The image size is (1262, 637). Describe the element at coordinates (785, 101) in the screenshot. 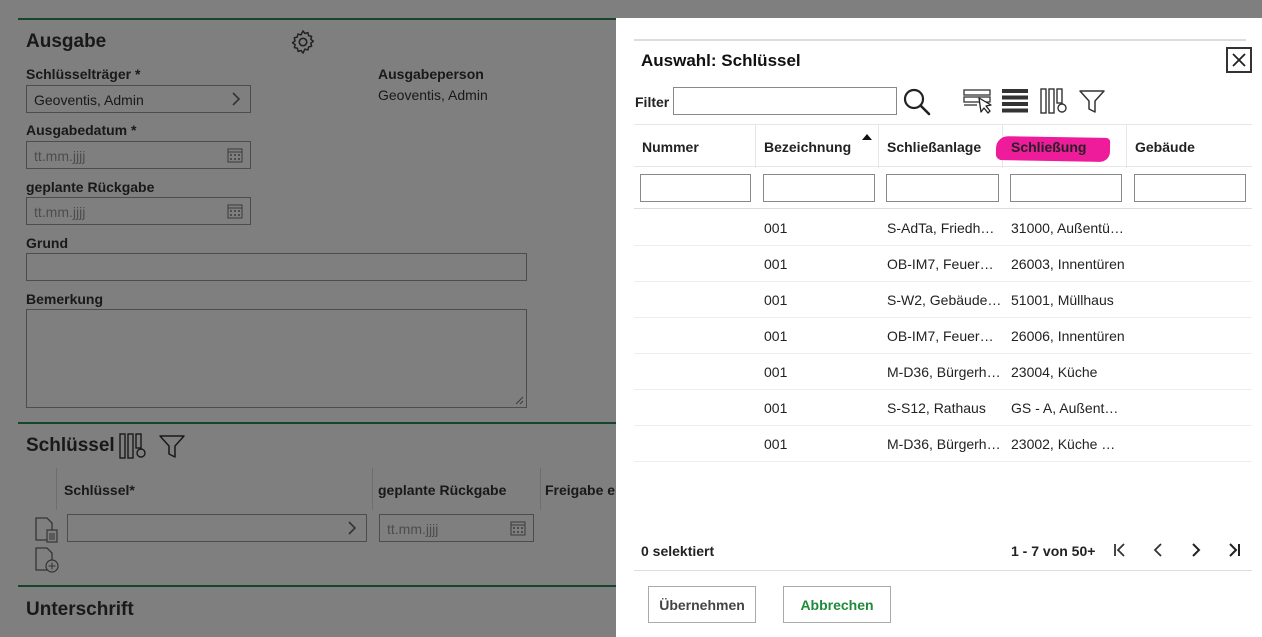

I see `filter-input` at that location.